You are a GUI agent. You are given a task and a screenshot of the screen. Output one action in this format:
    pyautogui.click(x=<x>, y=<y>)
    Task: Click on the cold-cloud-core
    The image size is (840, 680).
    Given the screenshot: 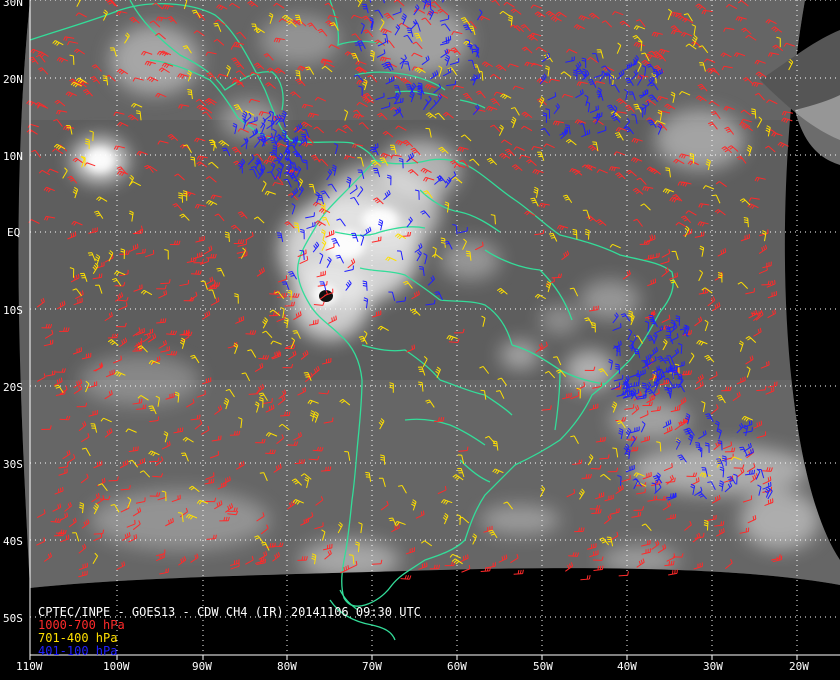 What is the action you would take?
    pyautogui.click(x=326, y=296)
    